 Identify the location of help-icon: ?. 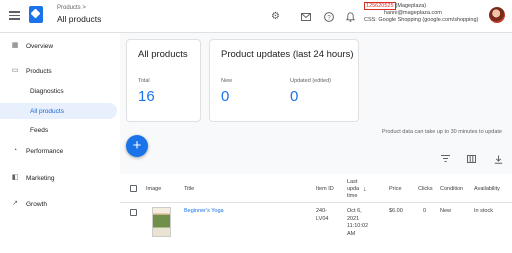
(328, 16).